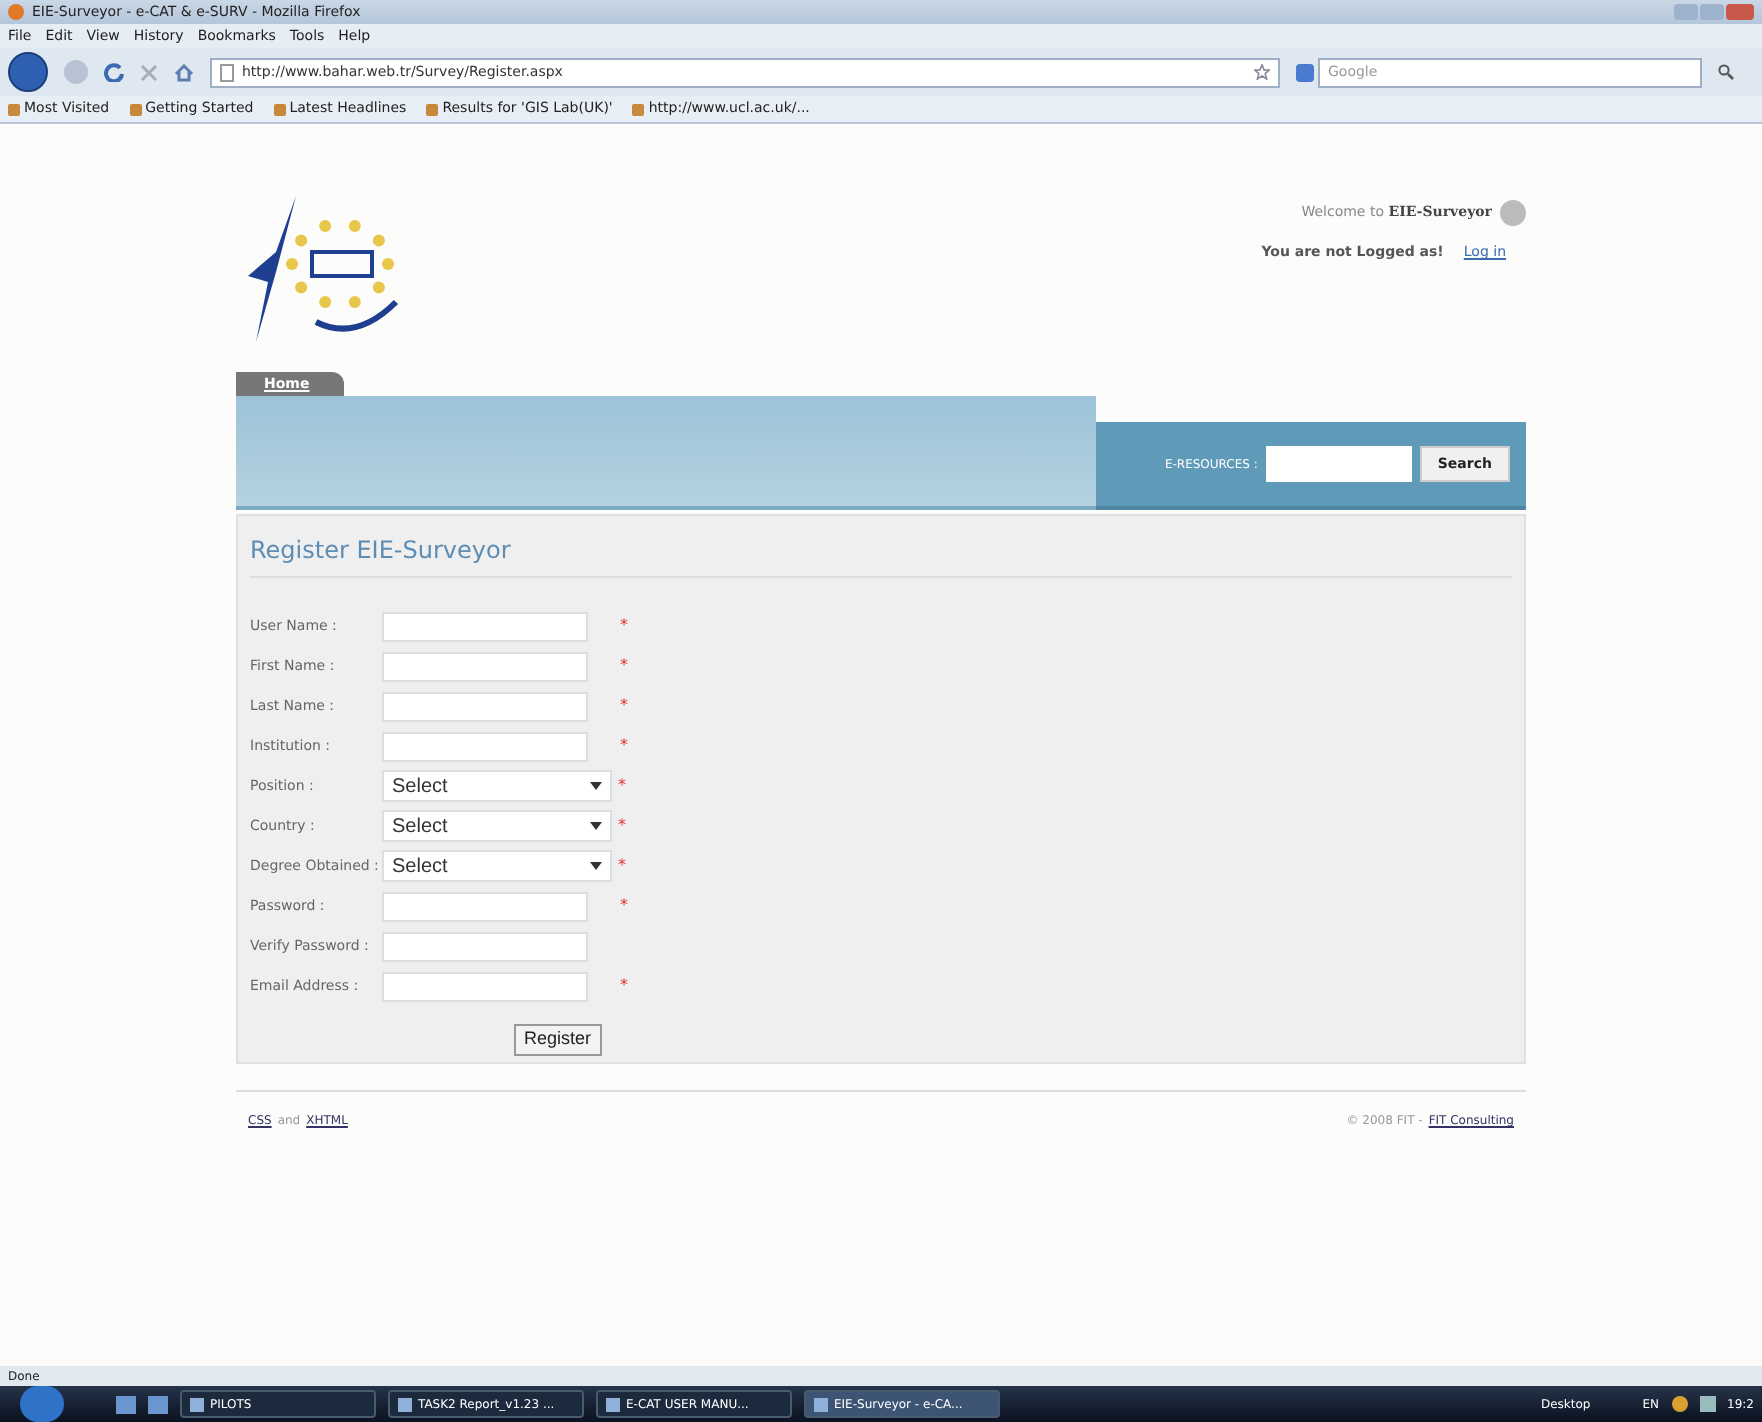  Describe the element at coordinates (1712, 12) in the screenshot. I see `maximize-icon` at that location.